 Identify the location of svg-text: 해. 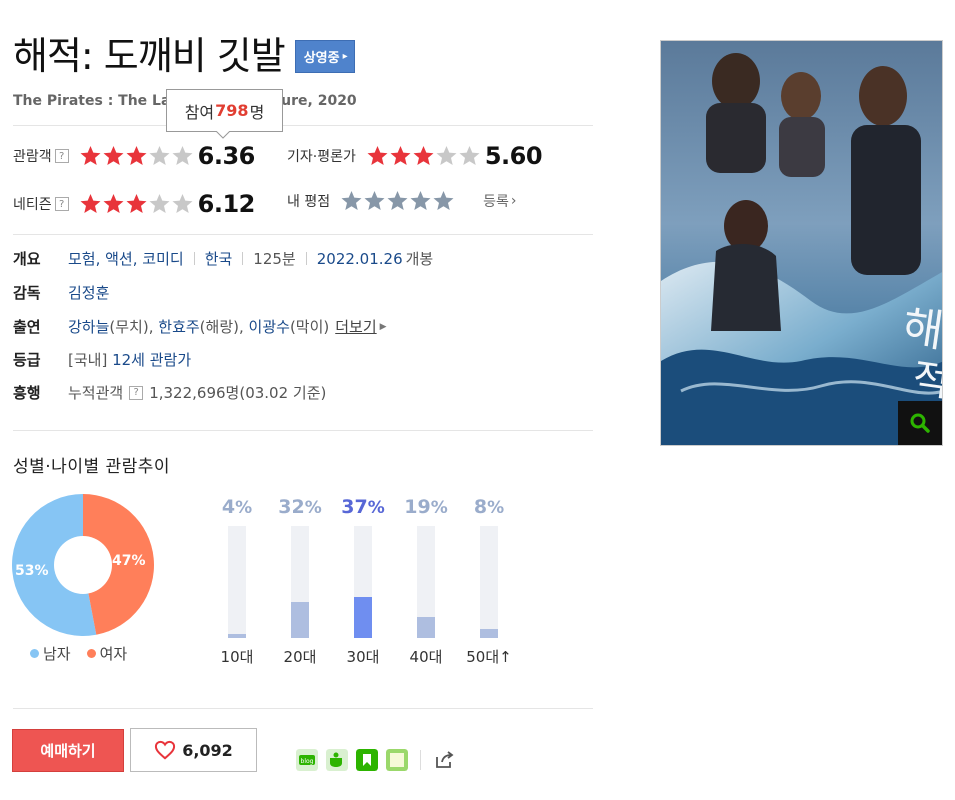
(921, 329).